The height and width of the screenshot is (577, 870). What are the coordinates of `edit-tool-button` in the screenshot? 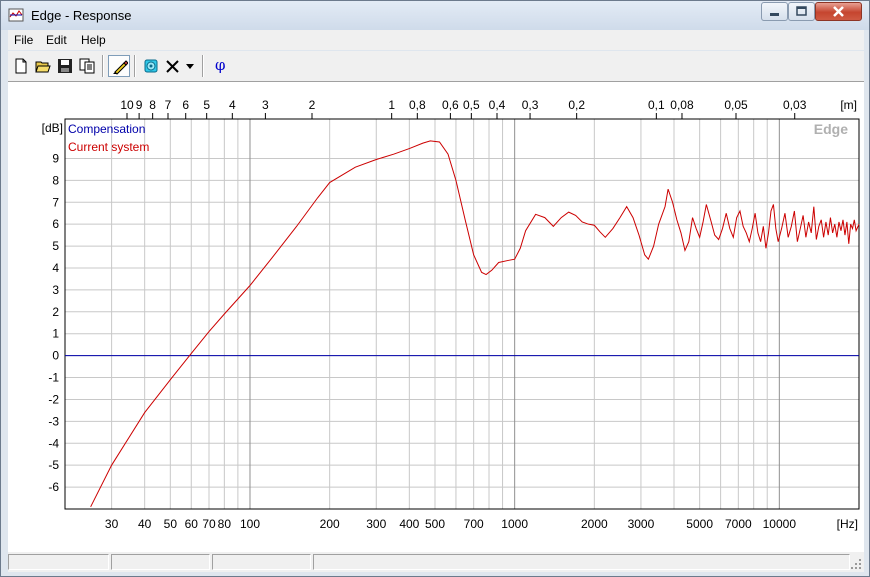 It's located at (119, 66).